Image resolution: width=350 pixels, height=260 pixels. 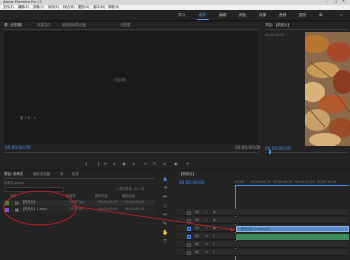 What do you see at coordinates (153, 218) in the screenshot?
I see `annotation-arrow-line` at bounding box center [153, 218].